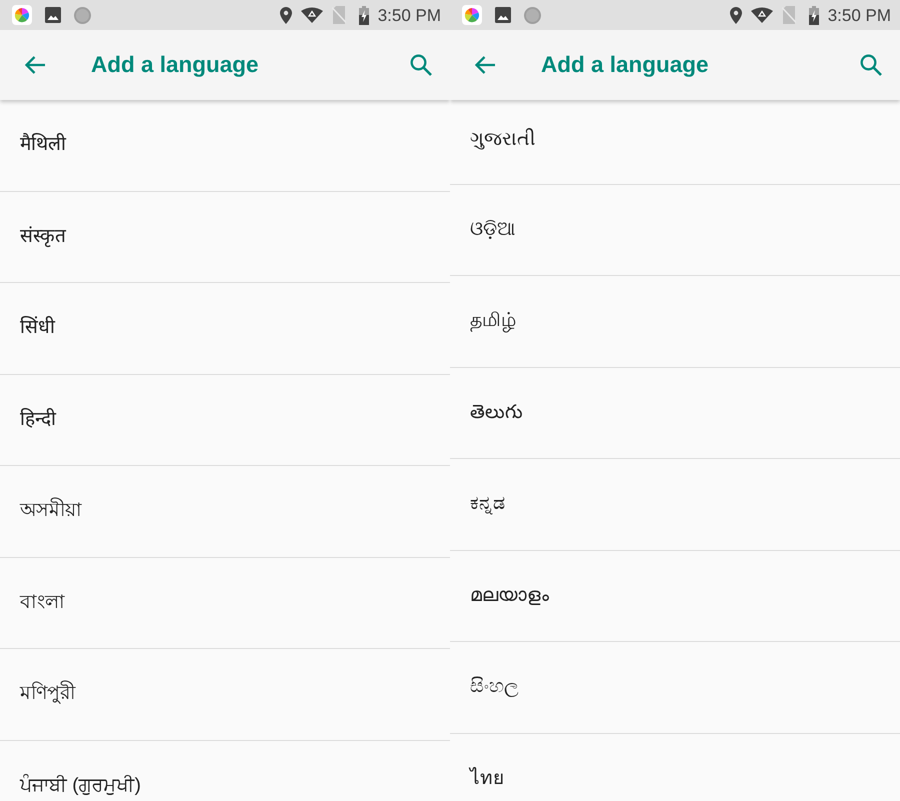 This screenshot has height=801, width=900. What do you see at coordinates (675, 142) in the screenshot?
I see `language-item: ગુજરાતી` at bounding box center [675, 142].